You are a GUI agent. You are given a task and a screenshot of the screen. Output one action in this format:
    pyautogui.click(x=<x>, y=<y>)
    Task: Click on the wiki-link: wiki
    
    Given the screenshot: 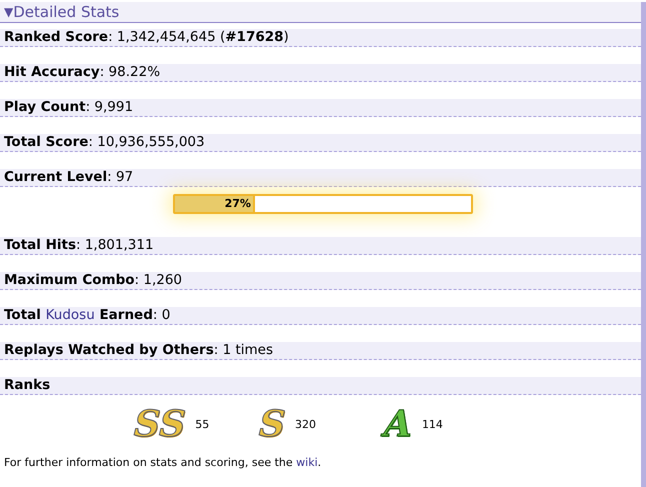 What is the action you would take?
    pyautogui.click(x=307, y=462)
    